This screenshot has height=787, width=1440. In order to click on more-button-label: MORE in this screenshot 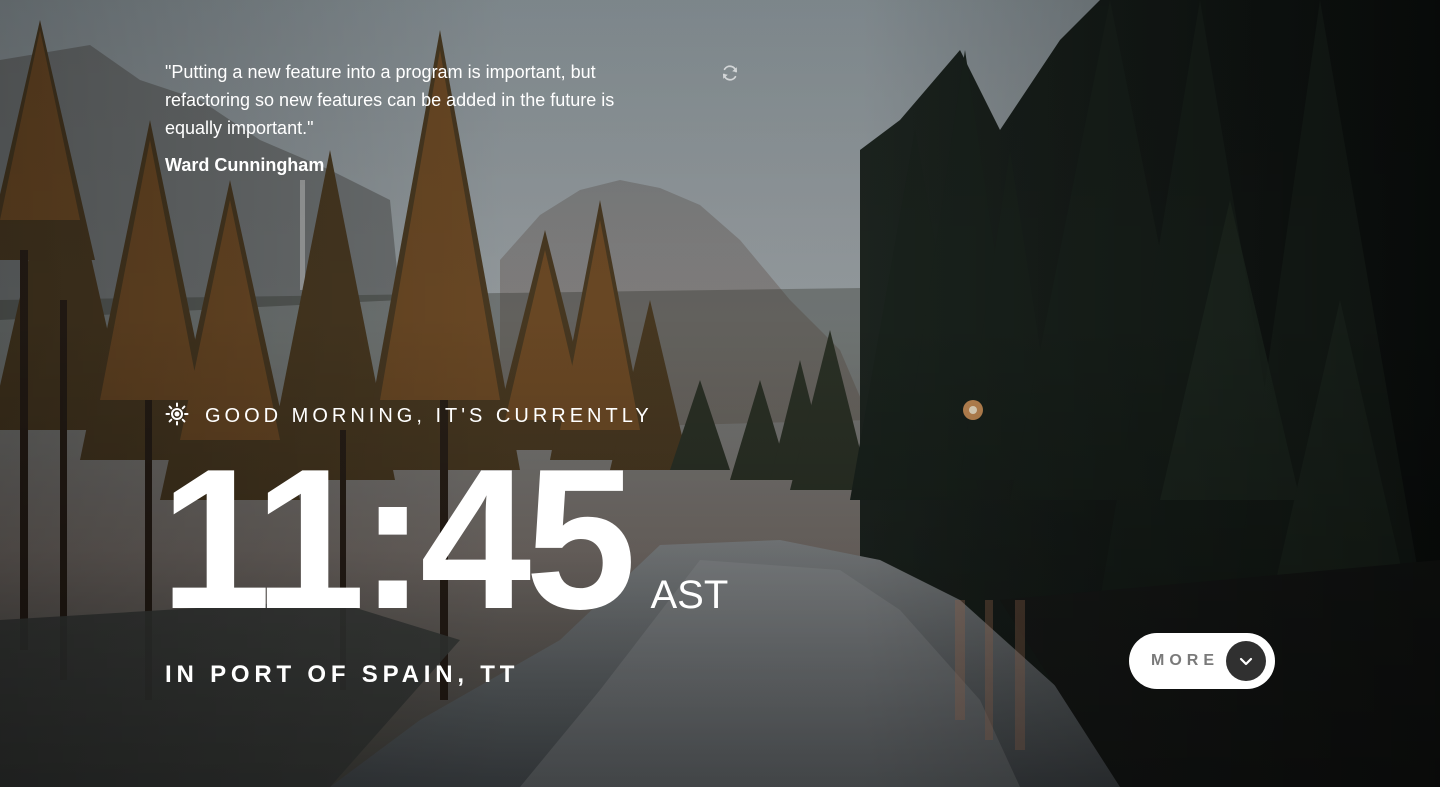, I will do `click(1185, 660)`.